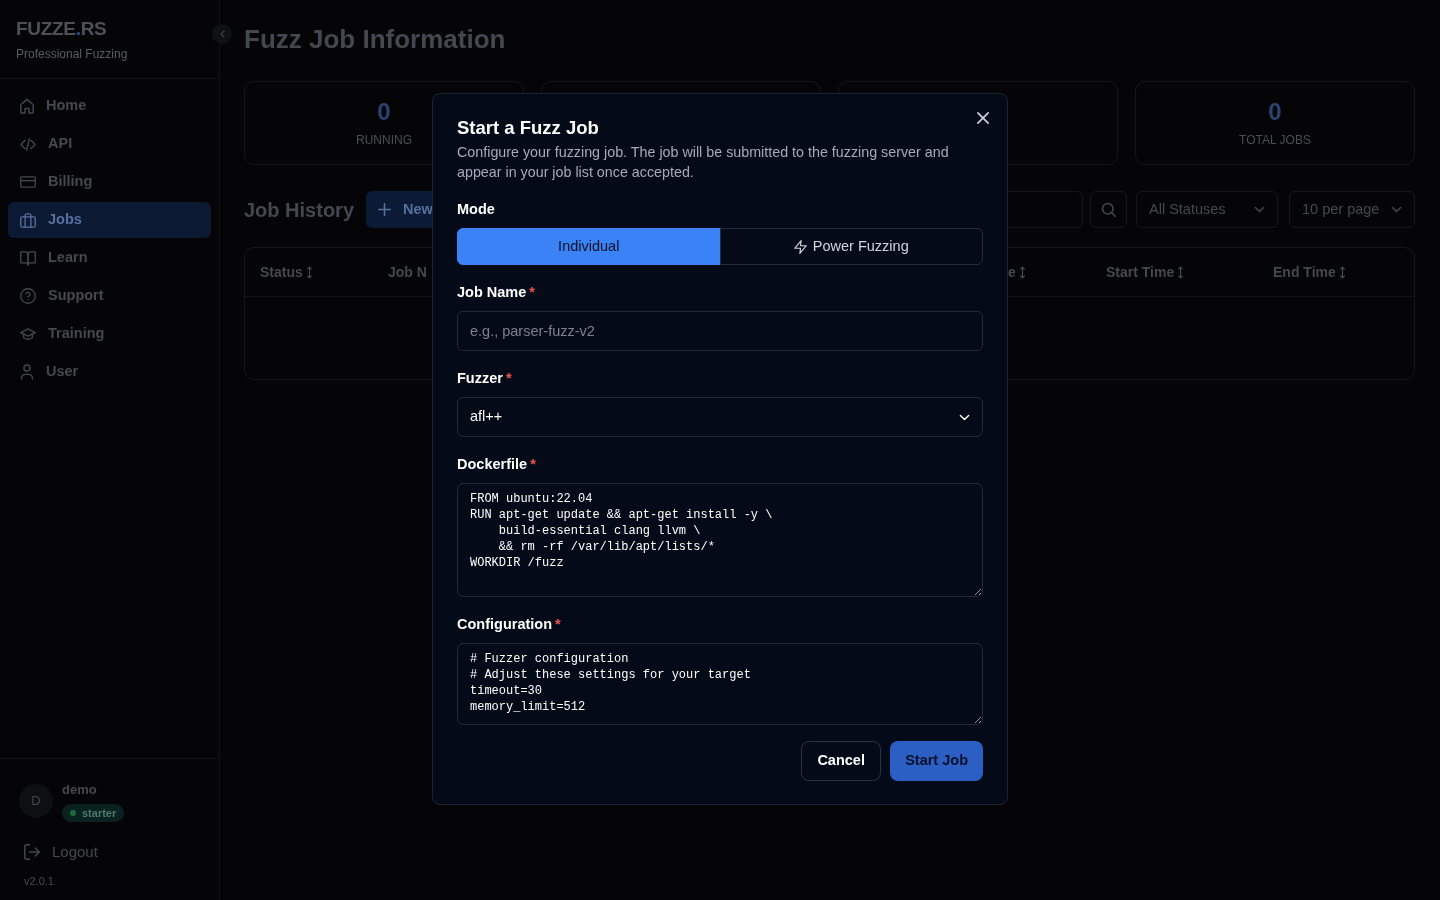 The image size is (1440, 900). What do you see at coordinates (36, 800) in the screenshot?
I see `user-avatar: D` at bounding box center [36, 800].